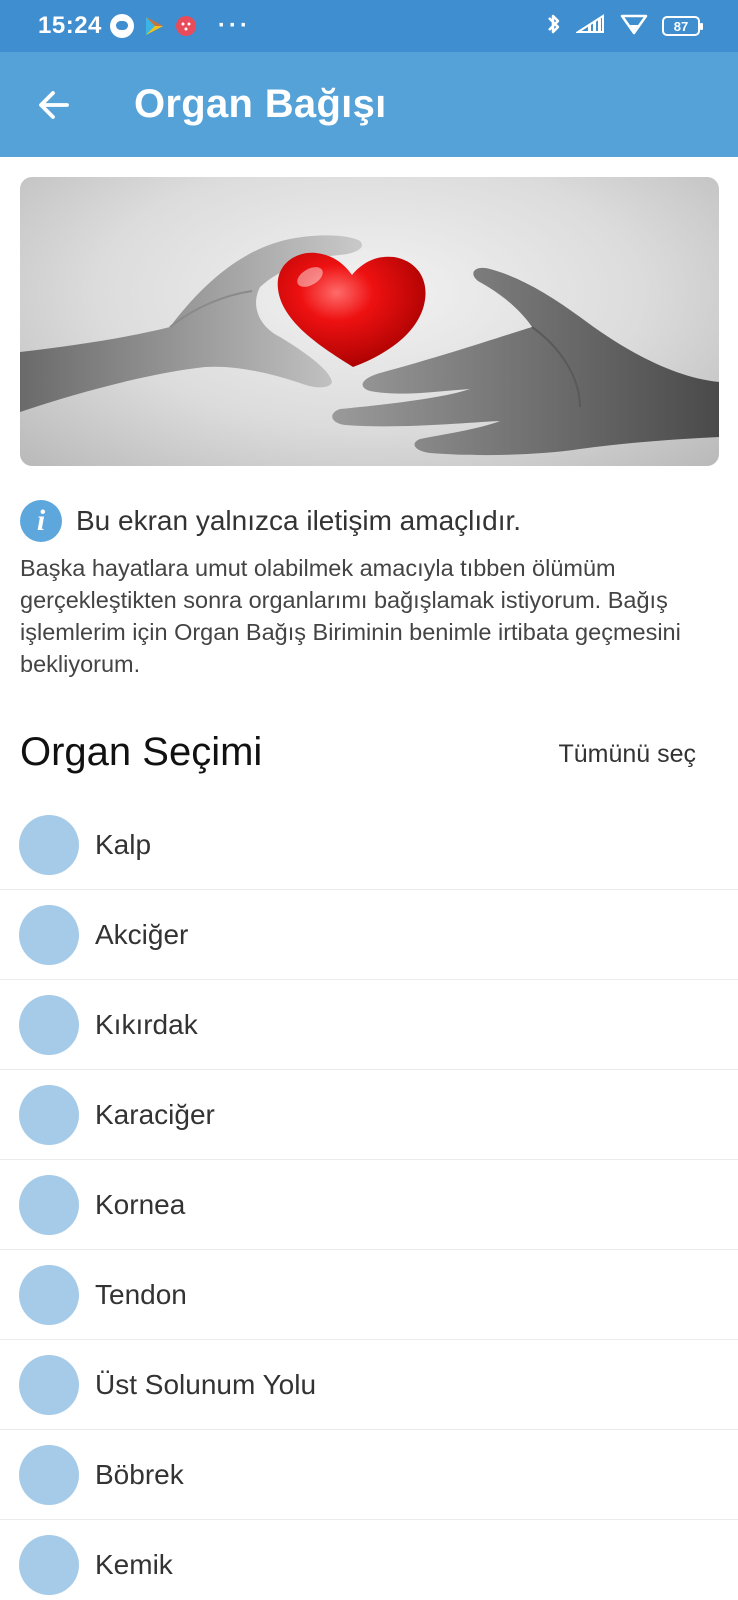 The height and width of the screenshot is (1600, 738). Describe the element at coordinates (369, 1115) in the screenshot. I see `organ-item-karaciger: Karaciğer` at that location.